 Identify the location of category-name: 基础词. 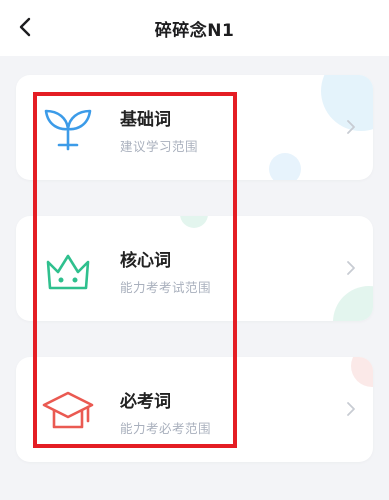
(145, 120).